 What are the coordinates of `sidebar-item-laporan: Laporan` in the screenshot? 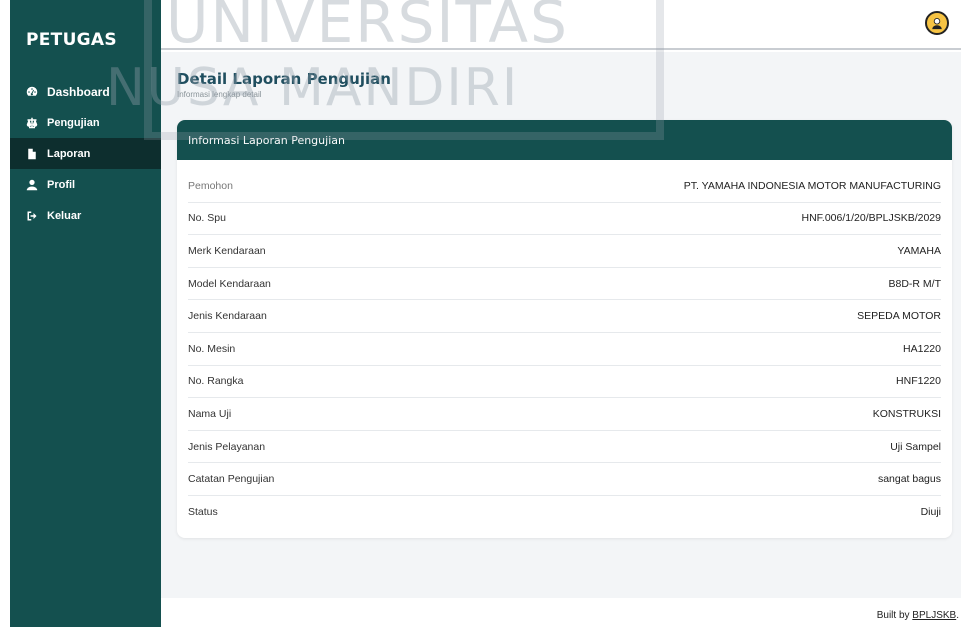 It's located at (85, 153).